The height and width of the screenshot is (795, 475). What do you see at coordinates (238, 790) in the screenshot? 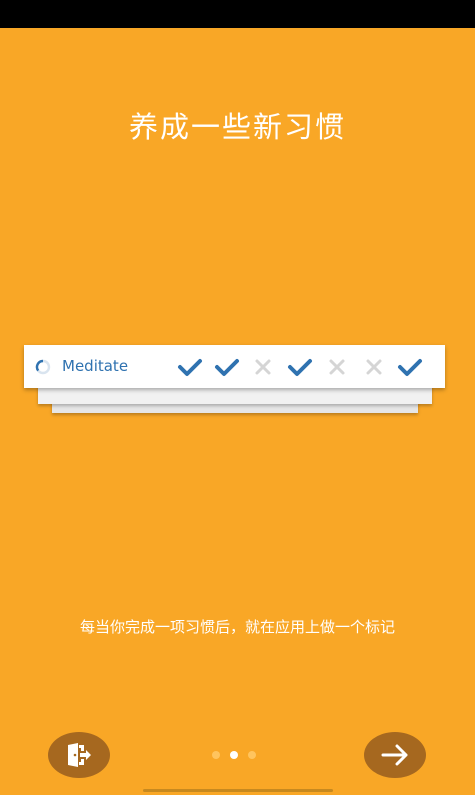
I see `home-indicator` at bounding box center [238, 790].